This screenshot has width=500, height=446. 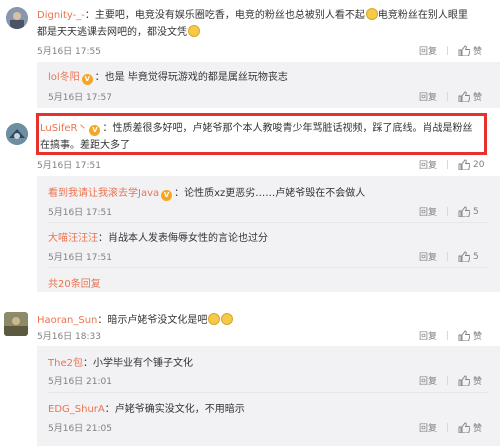 I want to click on comment-text-line2: 都是天天逃课去网吧的，都没文凭, so click(x=118, y=30).